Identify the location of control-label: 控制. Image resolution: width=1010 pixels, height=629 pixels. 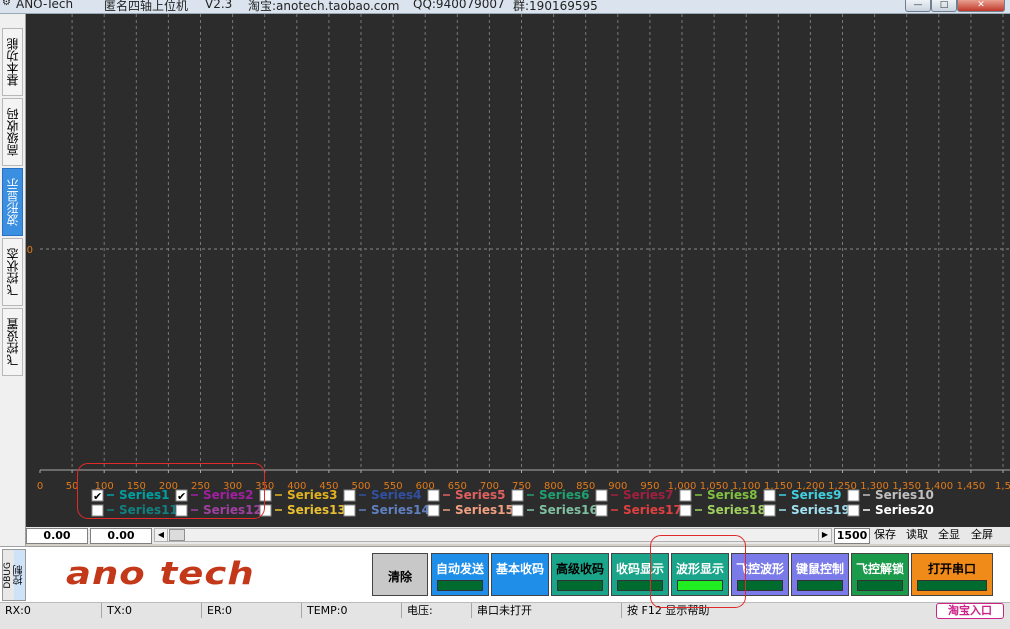
(19, 575).